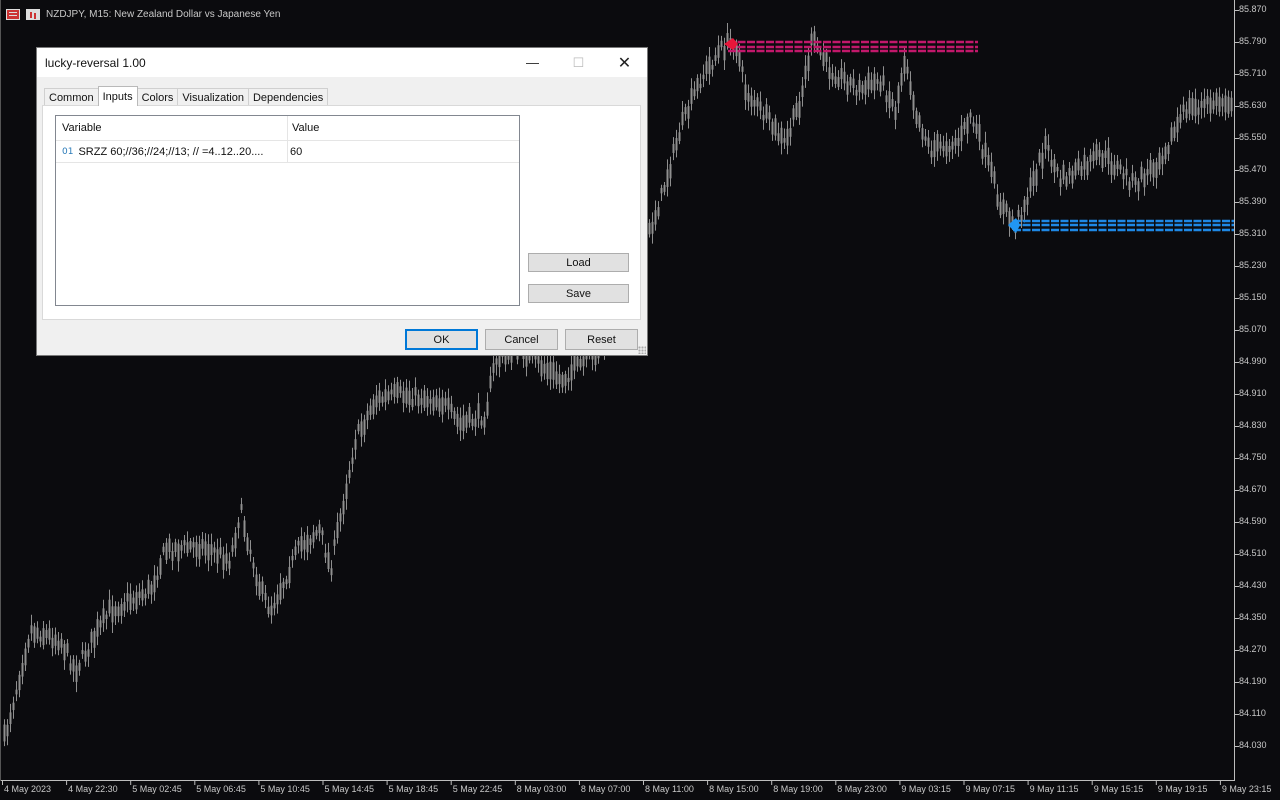 This screenshot has height=800, width=1280. Describe the element at coordinates (441, 339) in the screenshot. I see `ok-button: OK` at that location.